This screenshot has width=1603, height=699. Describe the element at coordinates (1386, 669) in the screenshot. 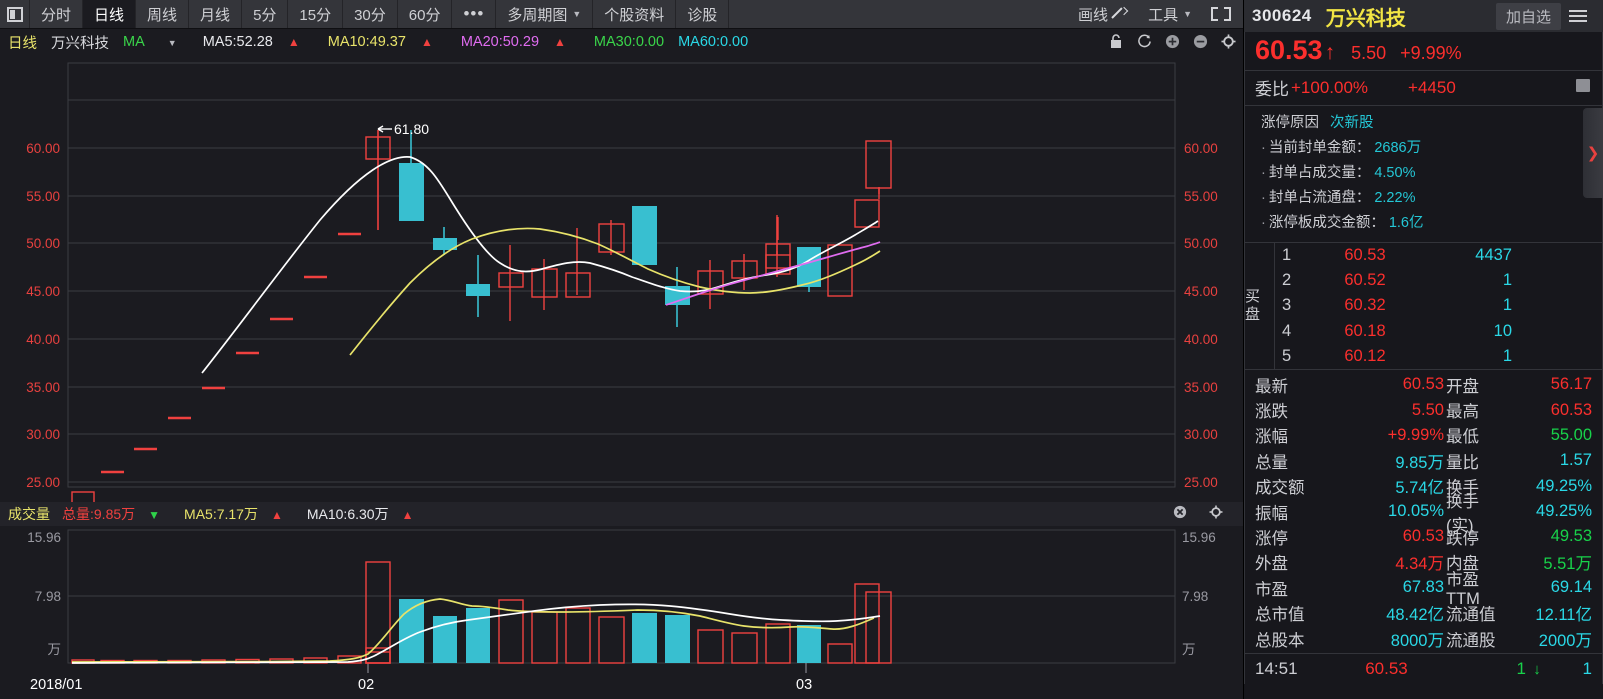

I see `tick-price: 60.53` at that location.